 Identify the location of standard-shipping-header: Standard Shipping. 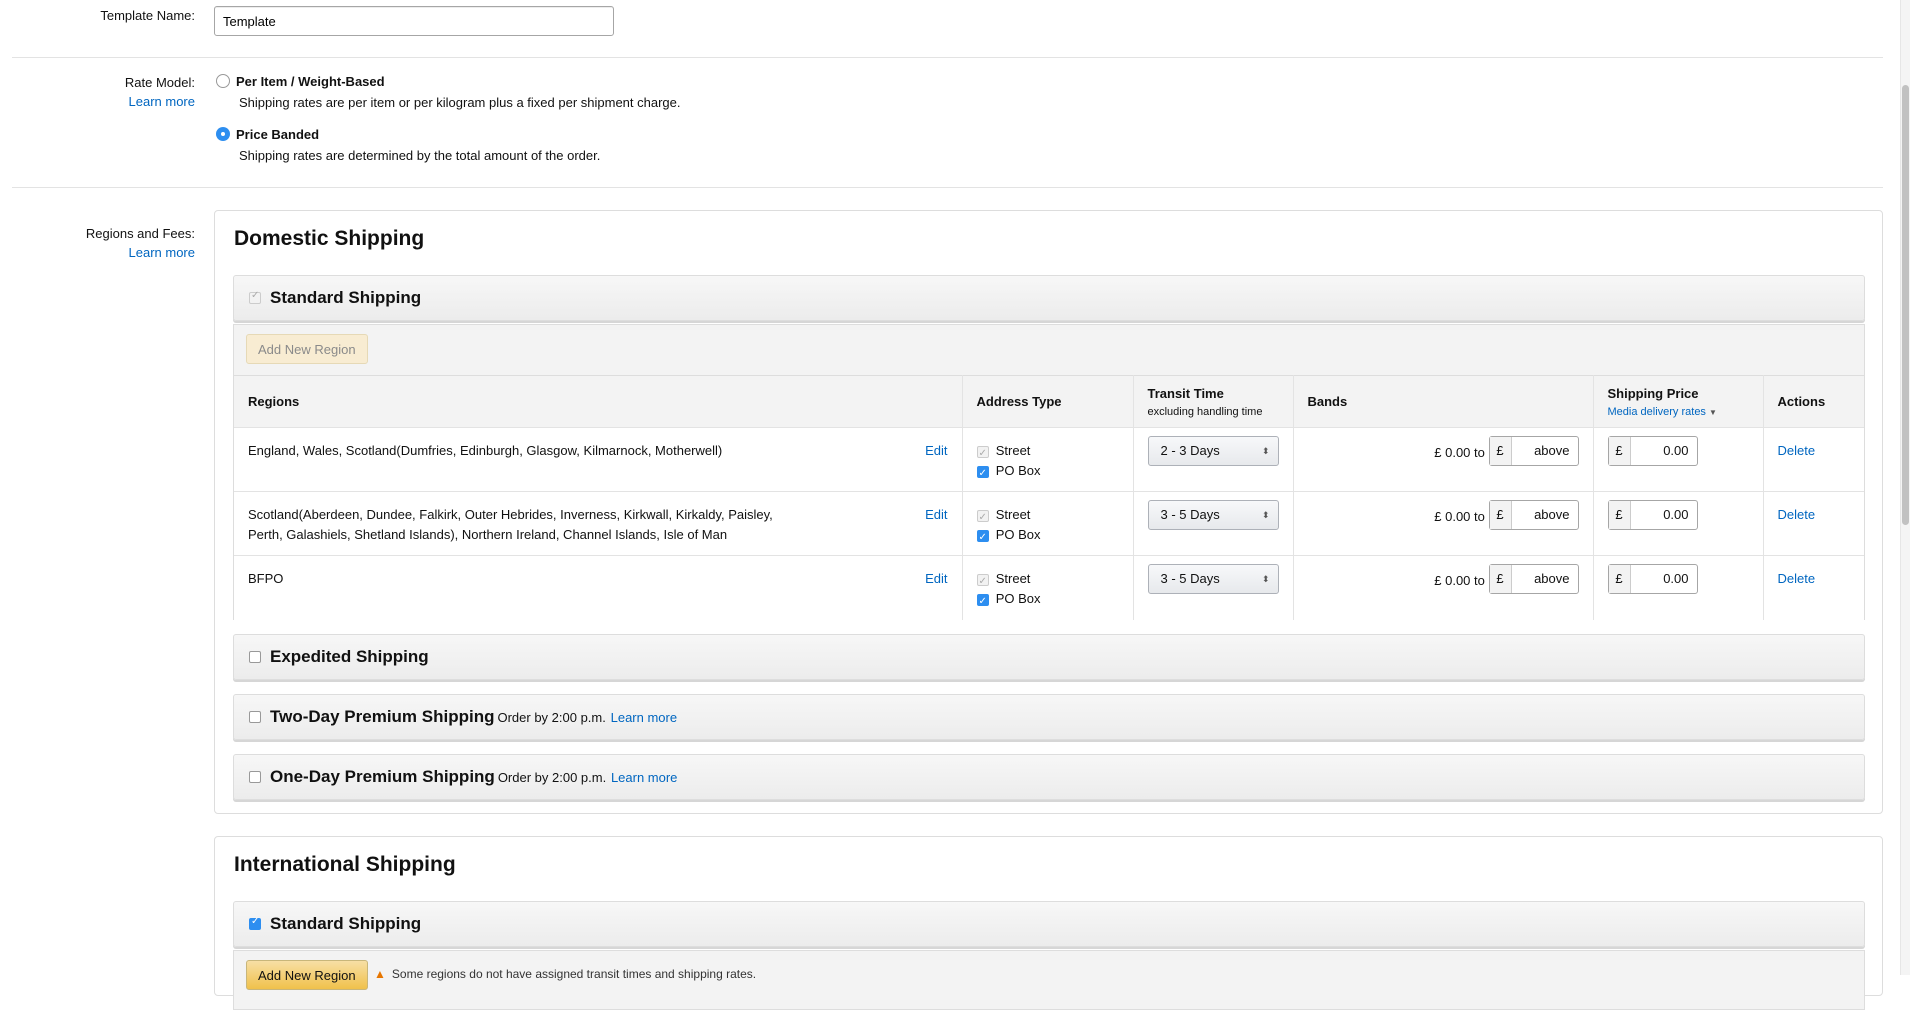
(1049, 298).